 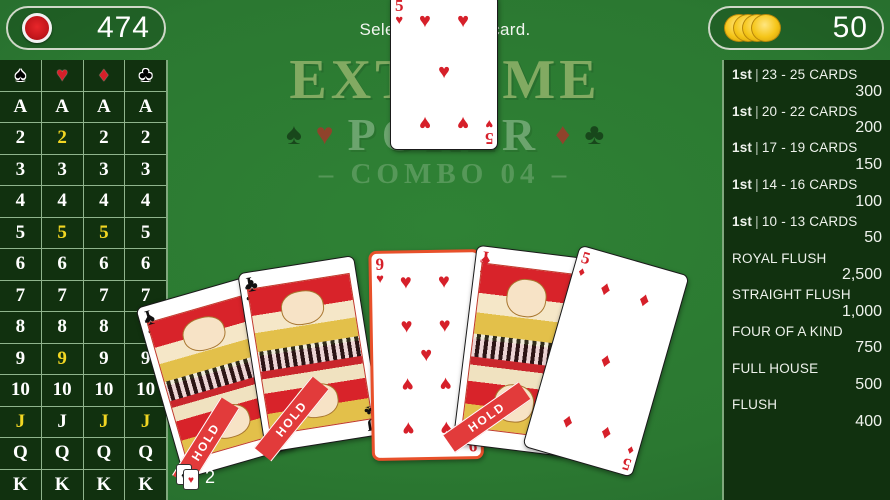 I want to click on grid-row-4: 4444, so click(x=83, y=202).